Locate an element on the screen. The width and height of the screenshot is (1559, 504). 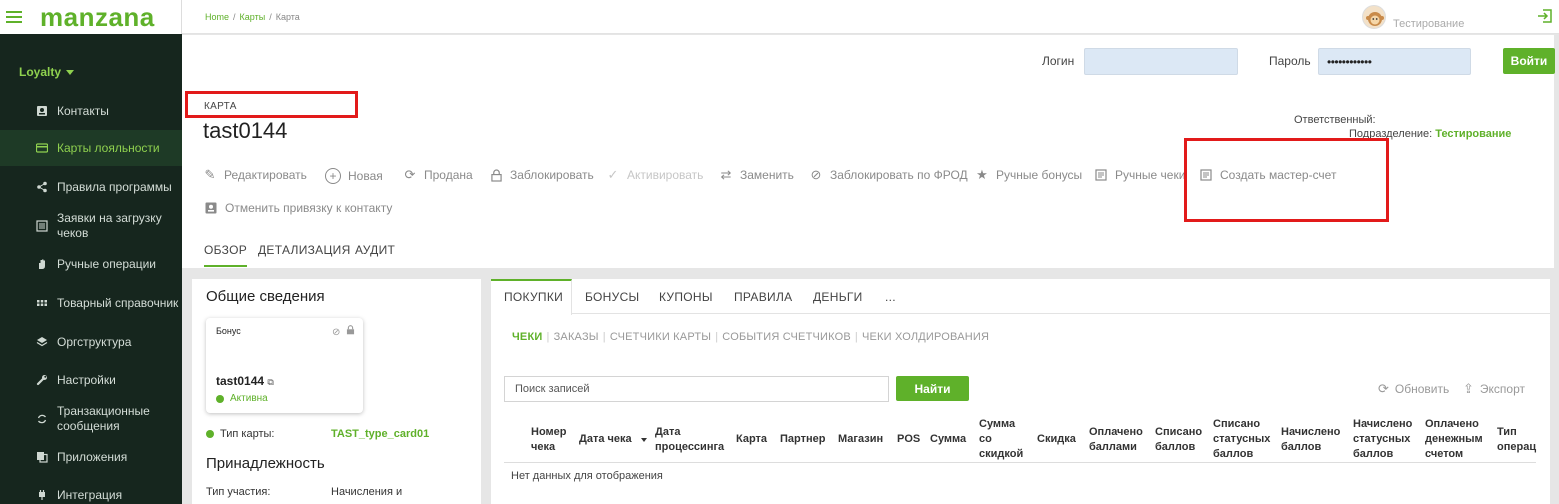
document-list-icon is located at coordinates (42, 226).